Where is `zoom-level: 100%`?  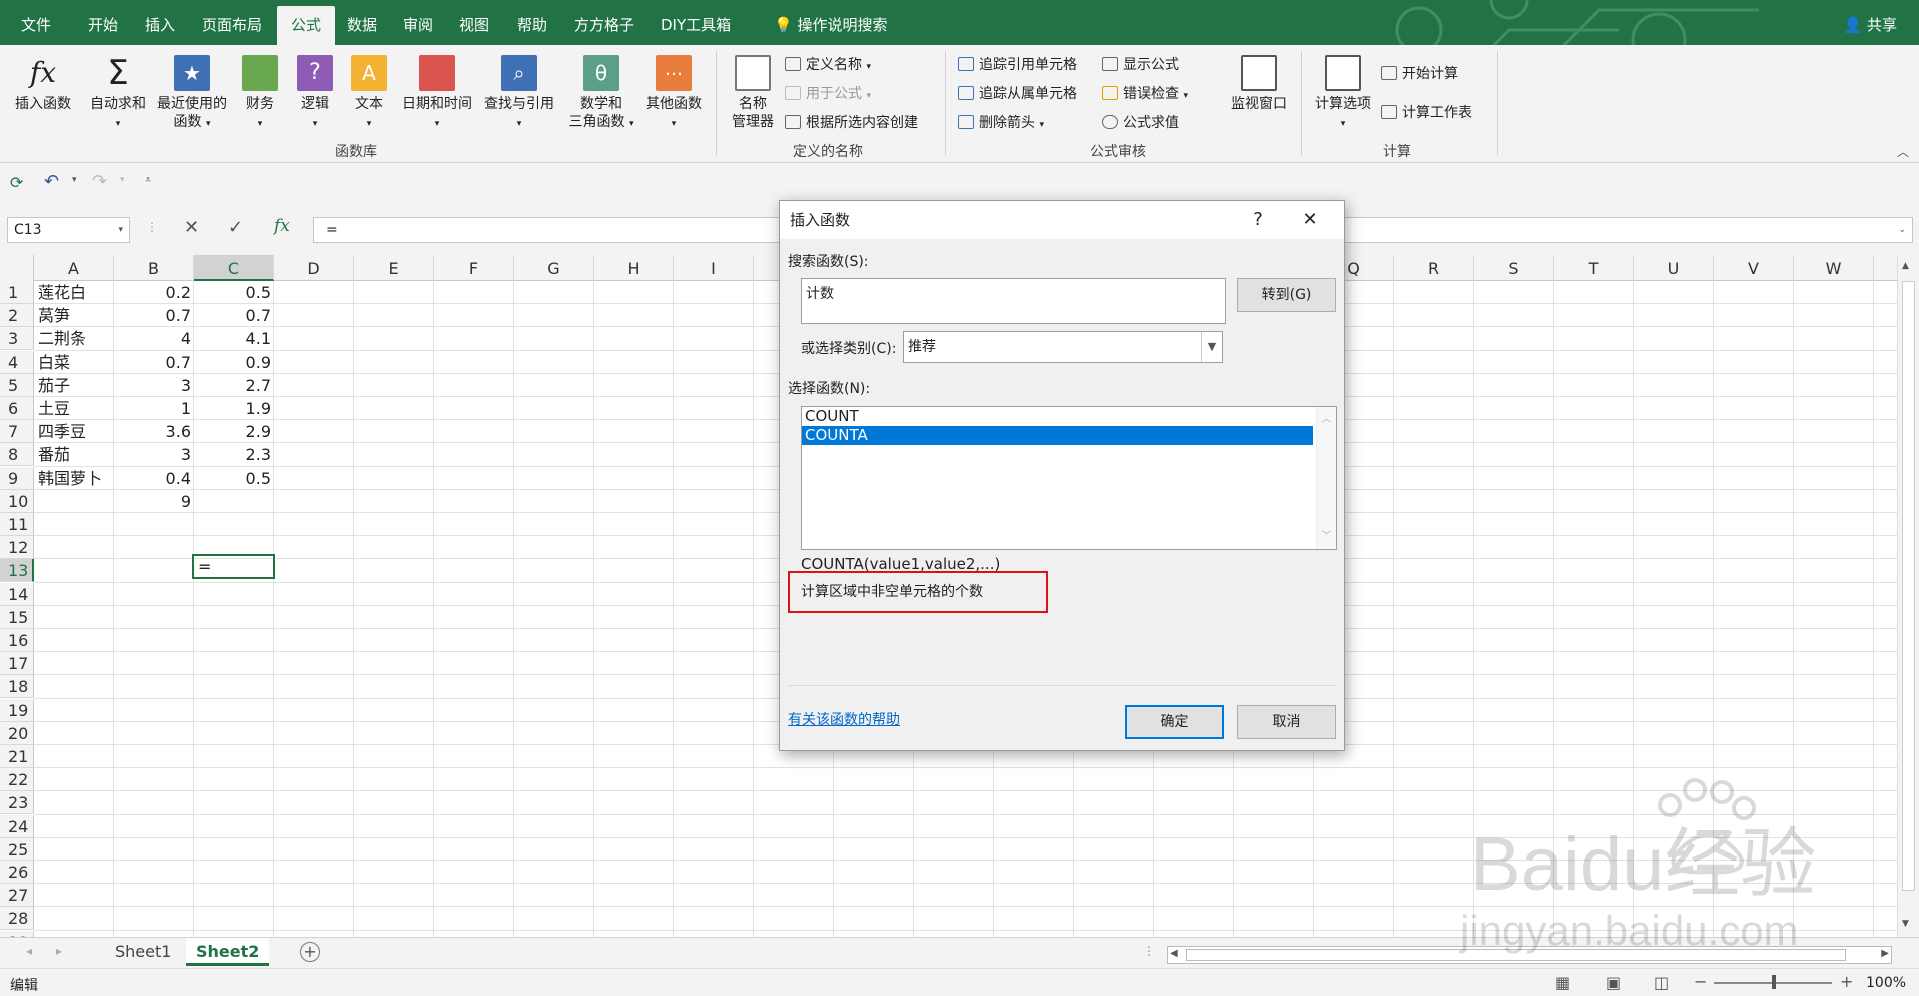 zoom-level: 100% is located at coordinates (1886, 983).